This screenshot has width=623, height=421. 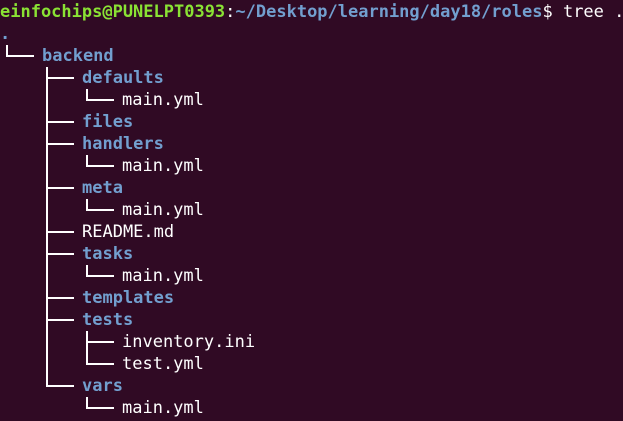 I want to click on directory-name: tests, so click(x=108, y=320).